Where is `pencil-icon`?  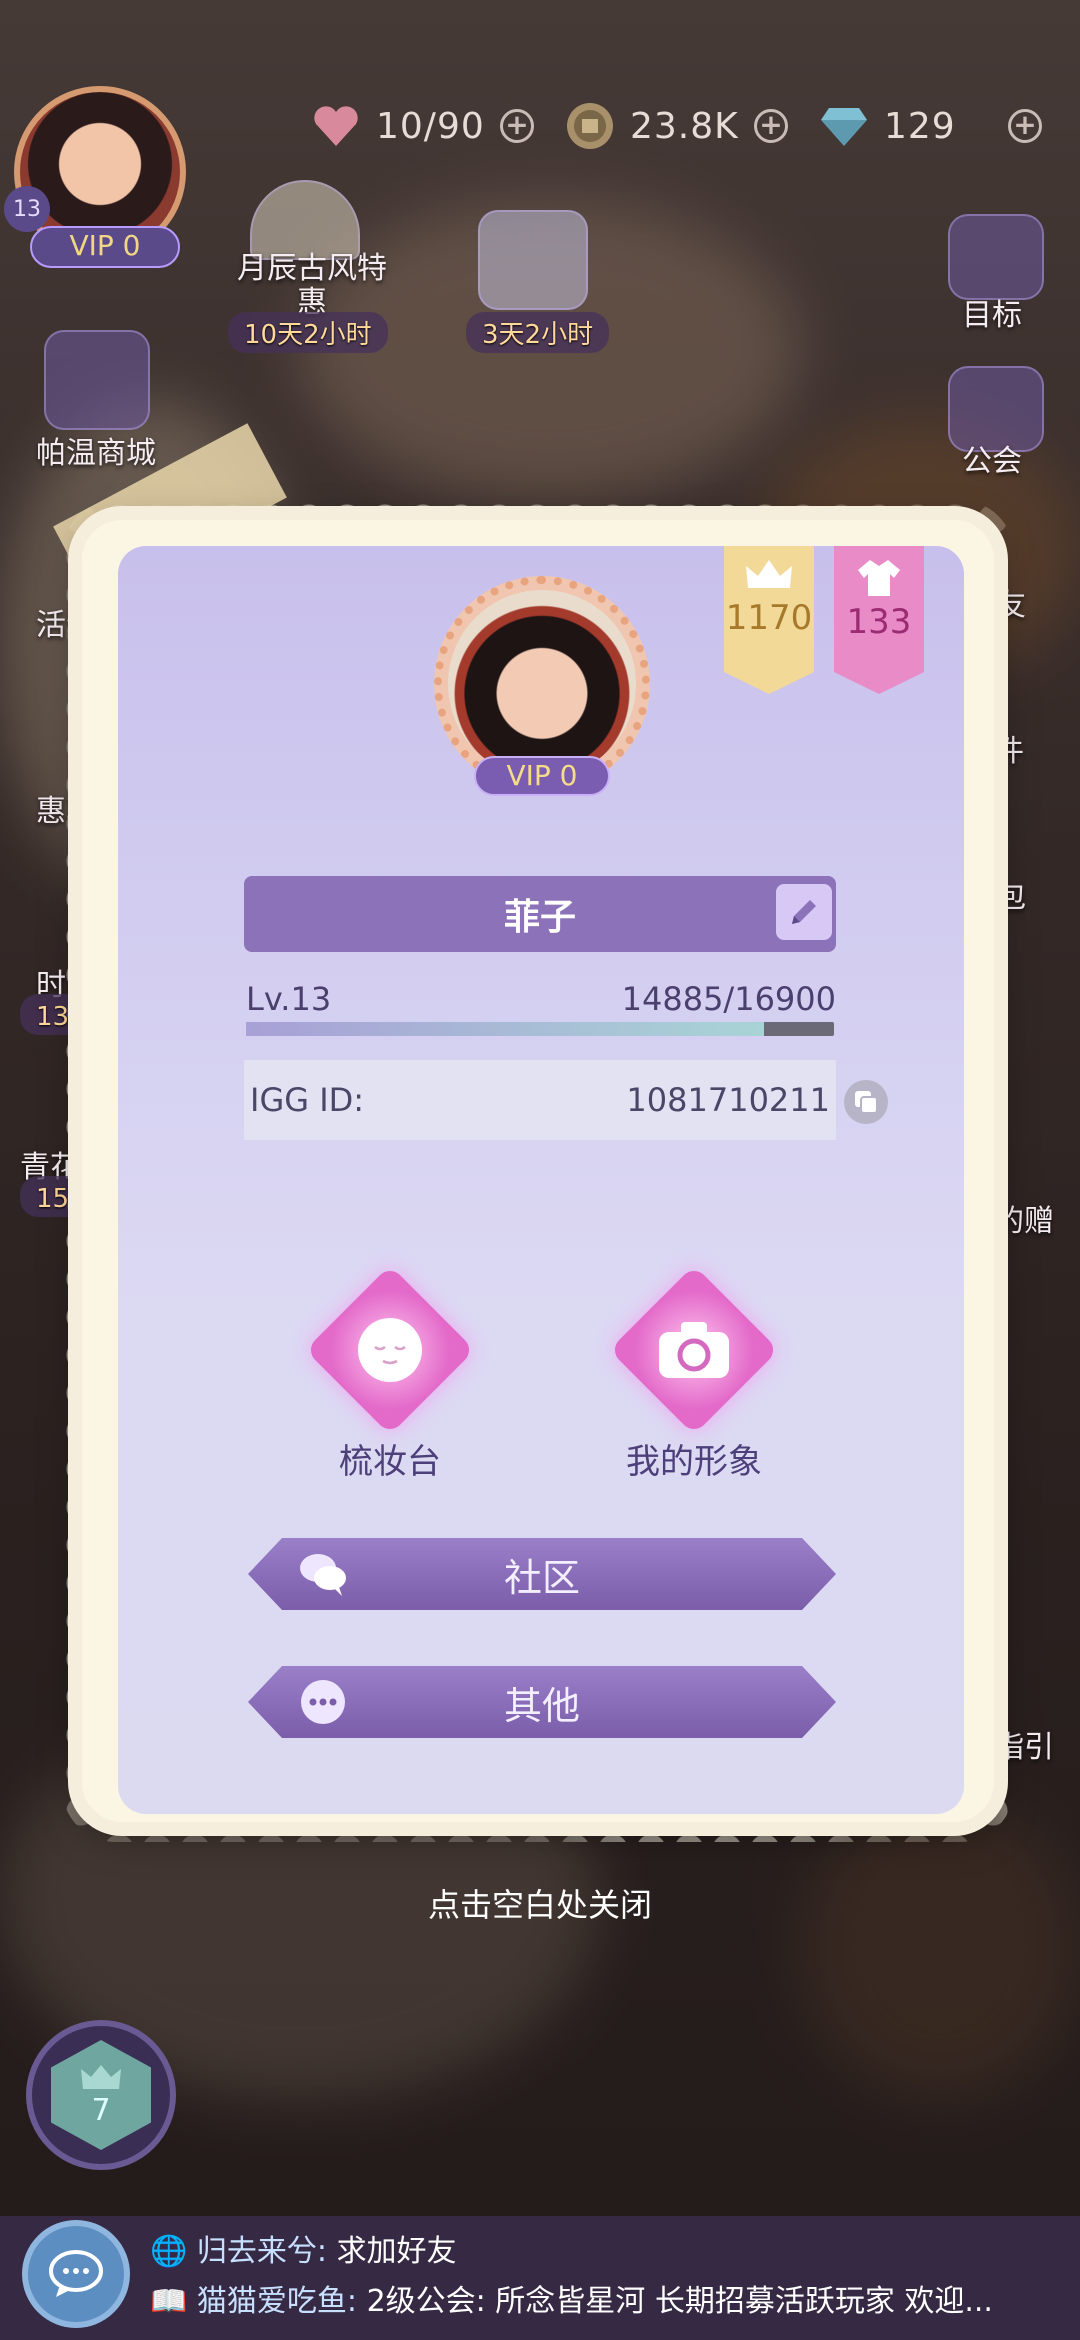
pencil-icon is located at coordinates (804, 912).